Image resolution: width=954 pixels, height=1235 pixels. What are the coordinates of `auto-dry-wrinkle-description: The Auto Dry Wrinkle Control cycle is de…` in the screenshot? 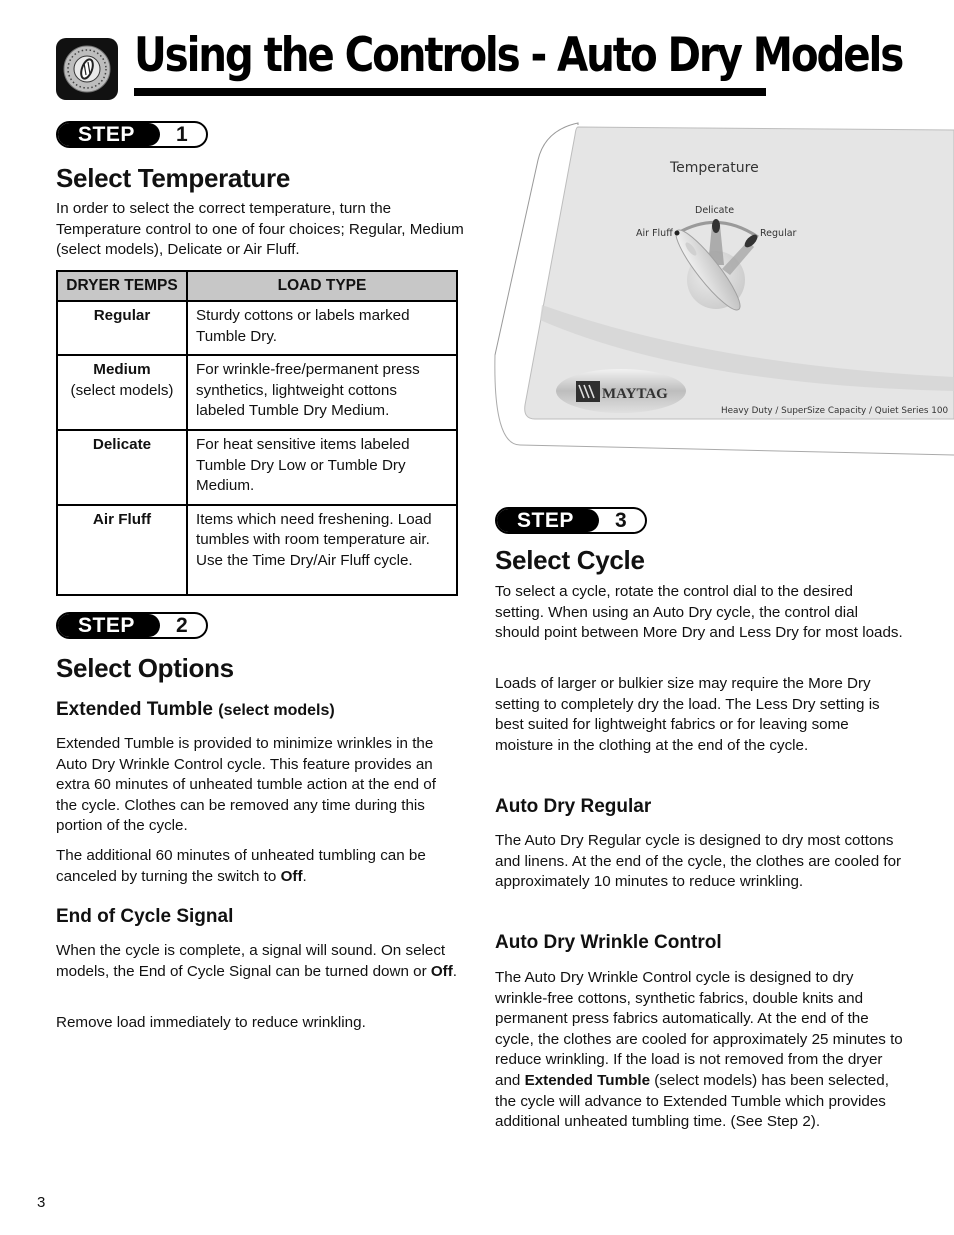 It's located at (700, 1050).